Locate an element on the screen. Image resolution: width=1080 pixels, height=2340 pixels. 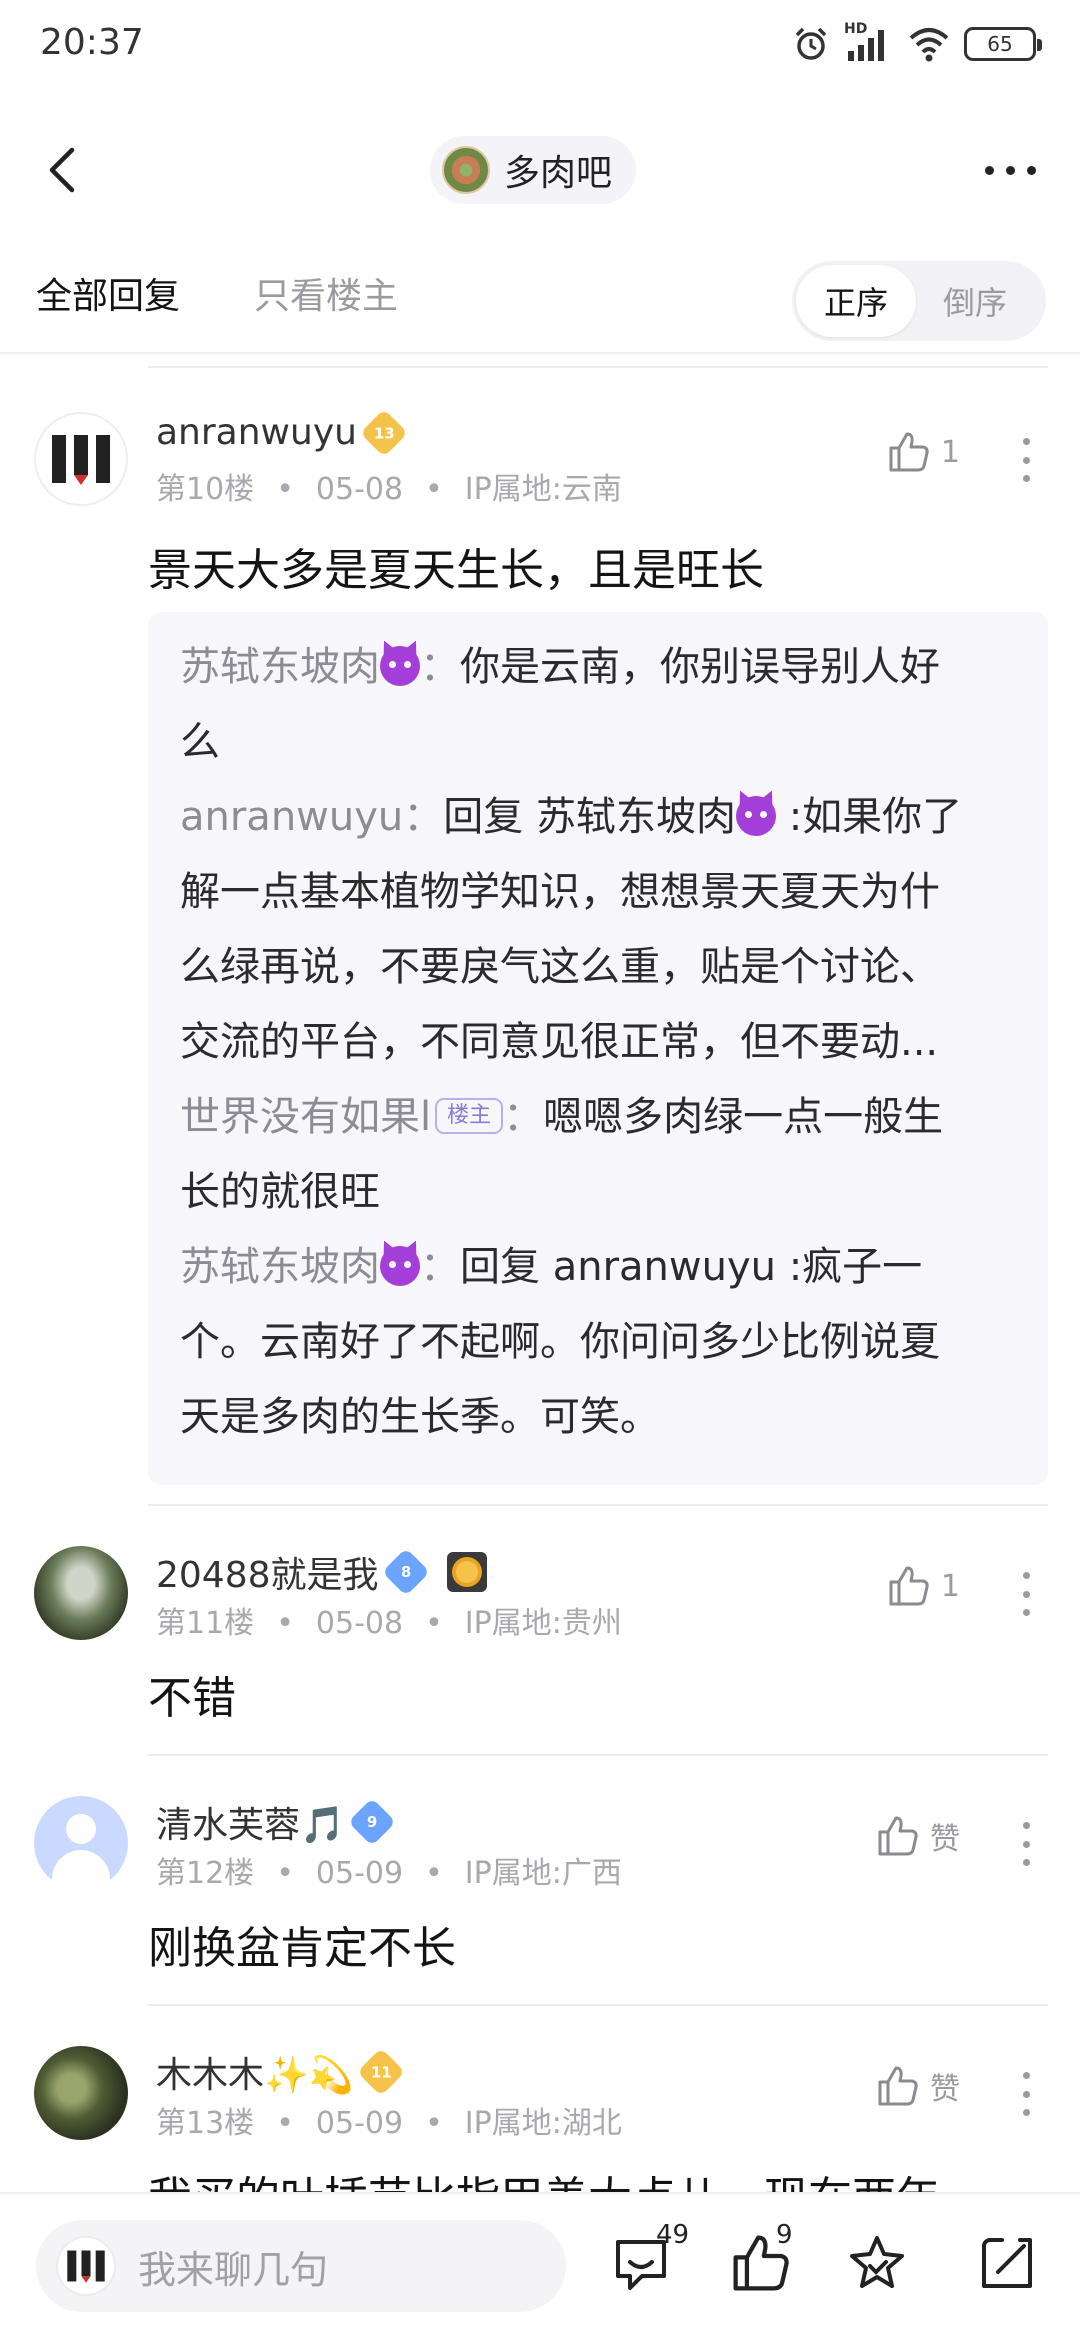
battery-icon: 65 is located at coordinates (1003, 44).